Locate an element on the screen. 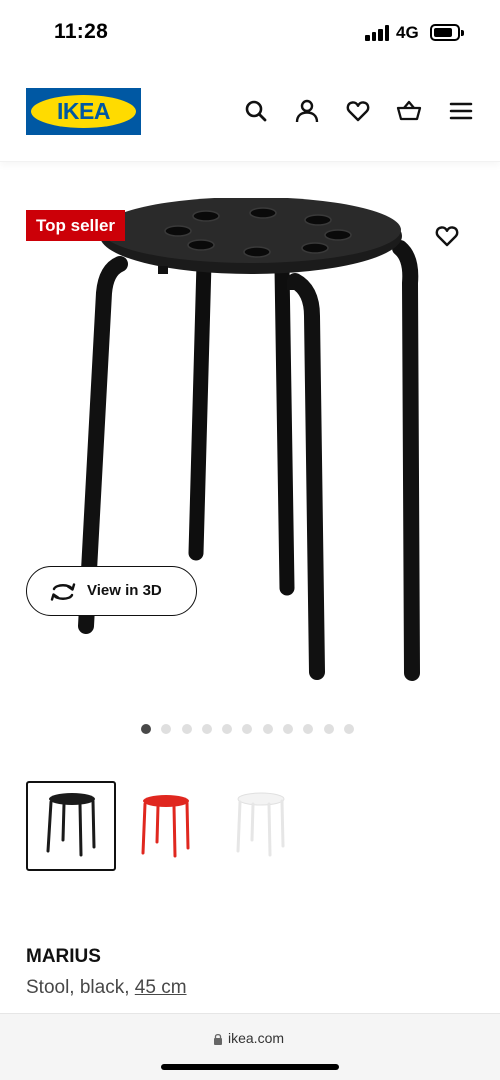 The image size is (500, 1080). variant-red is located at coordinates (171, 826).